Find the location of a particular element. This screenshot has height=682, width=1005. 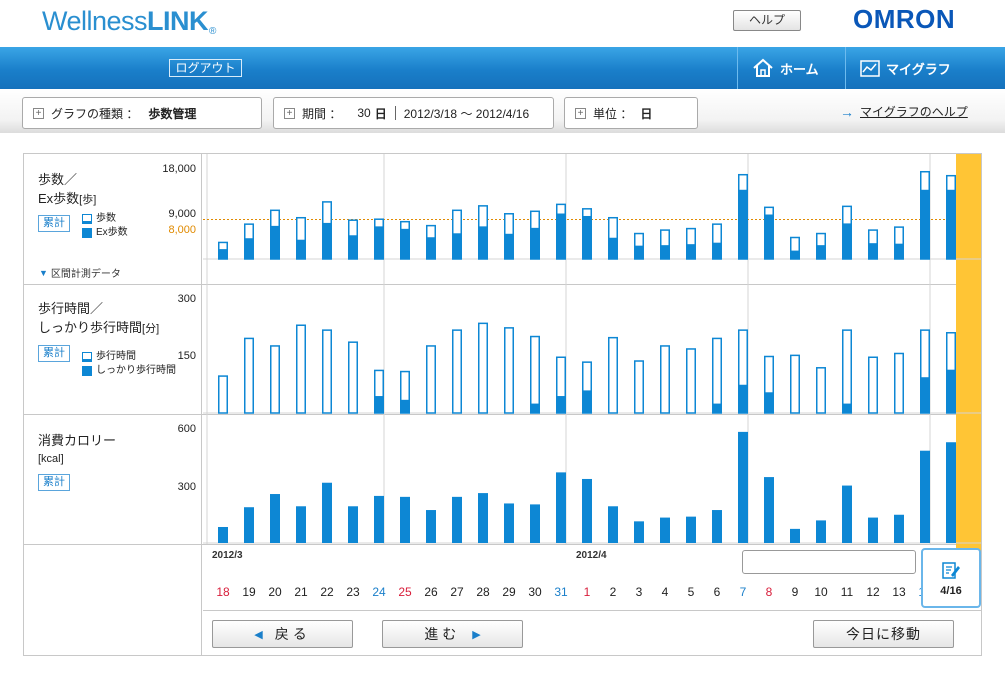

memo-edit-button: 4/16 is located at coordinates (951, 578).